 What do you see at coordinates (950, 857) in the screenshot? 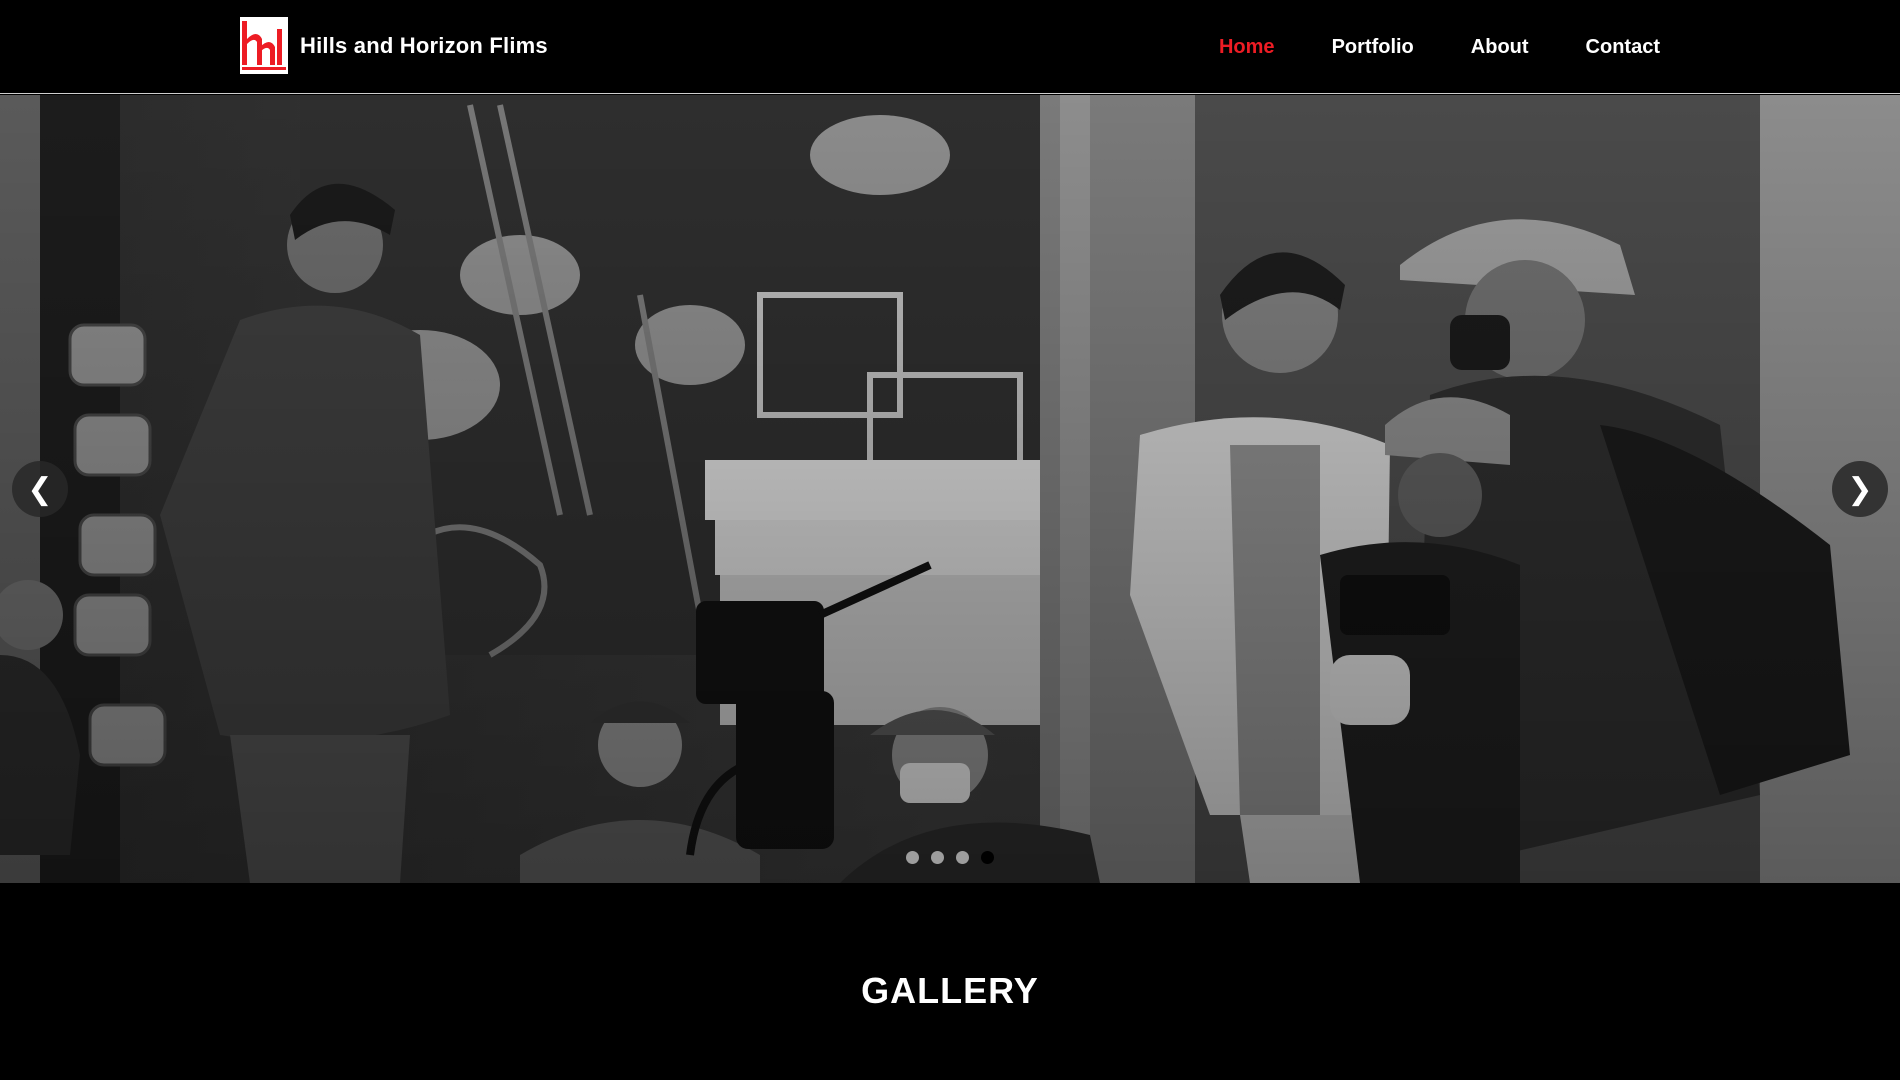
I see `carousel-indicators` at bounding box center [950, 857].